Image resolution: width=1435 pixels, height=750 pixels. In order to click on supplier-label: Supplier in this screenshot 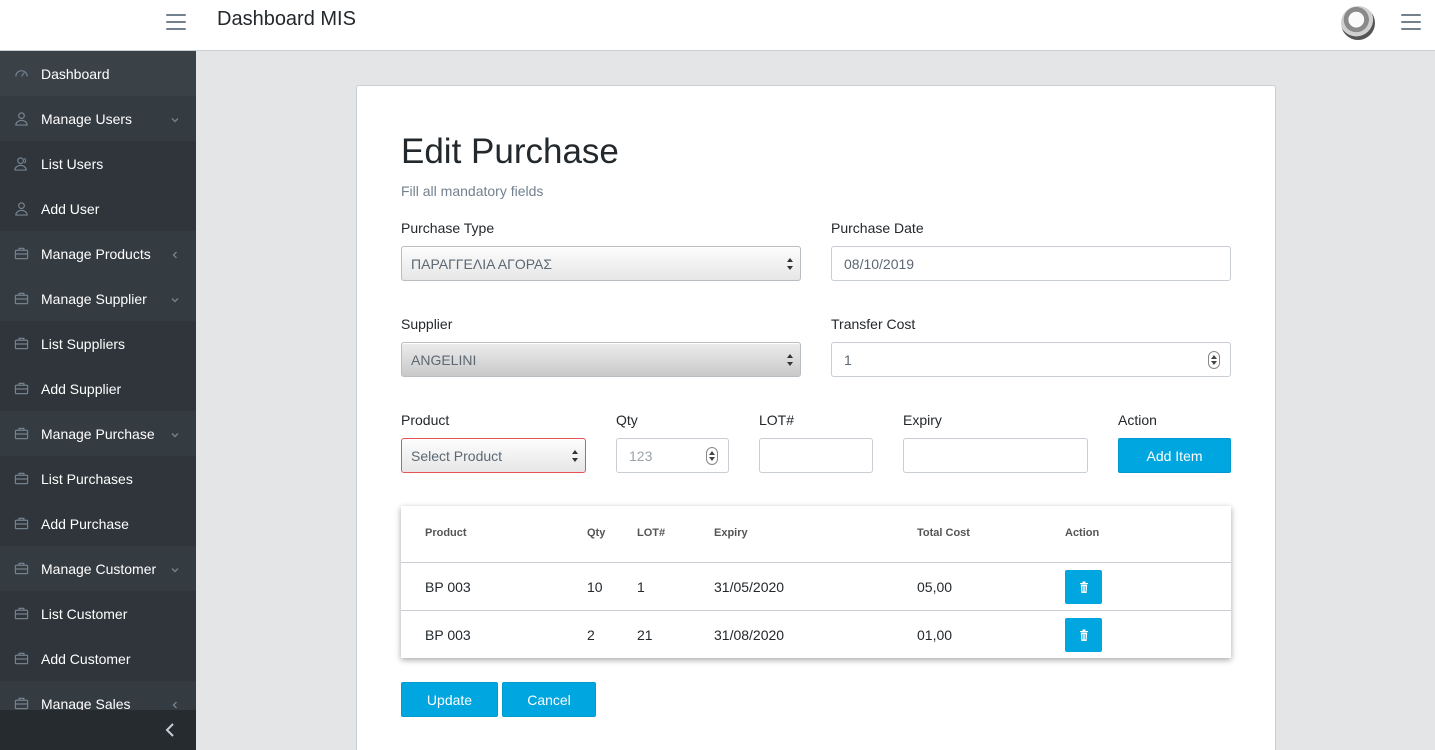, I will do `click(427, 324)`.